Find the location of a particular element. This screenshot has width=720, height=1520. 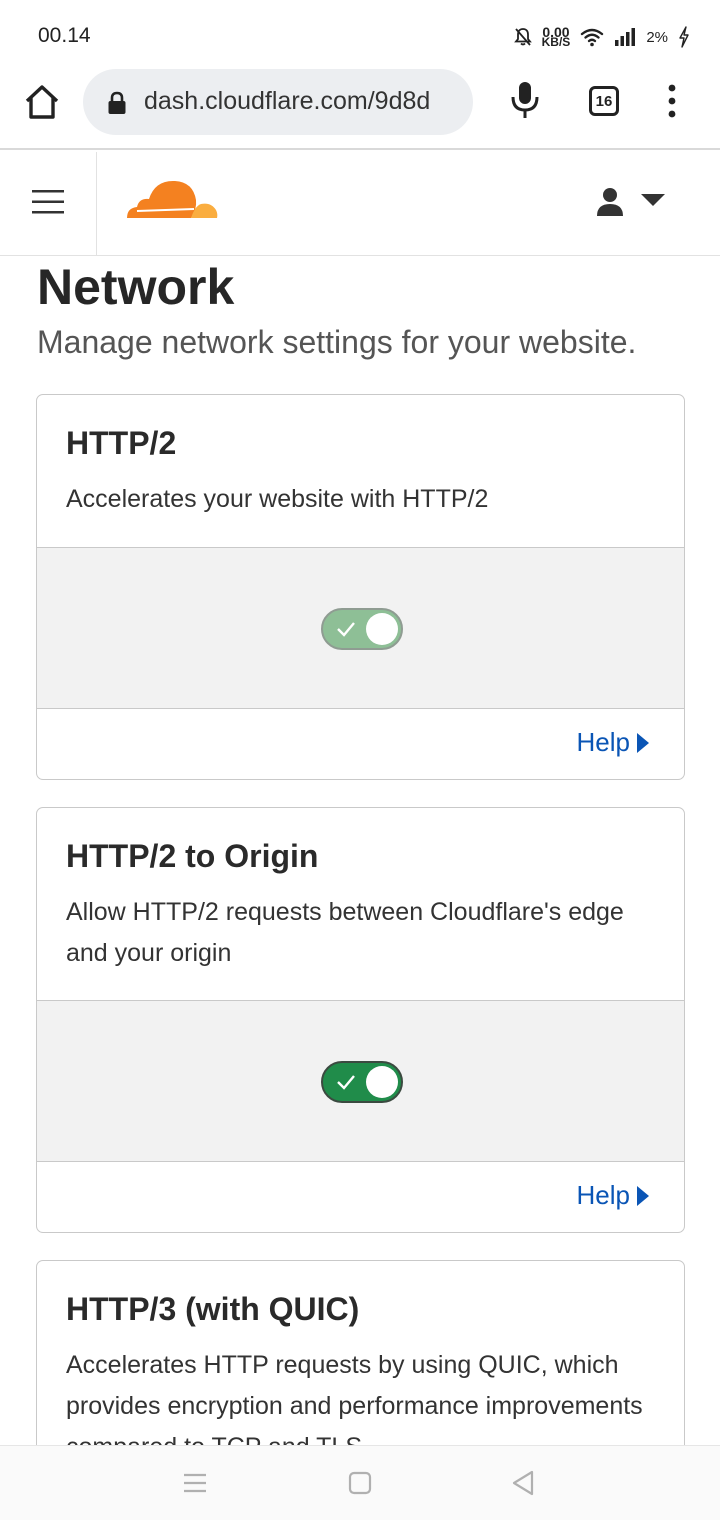

cloudflare-logo is located at coordinates (172, 199).